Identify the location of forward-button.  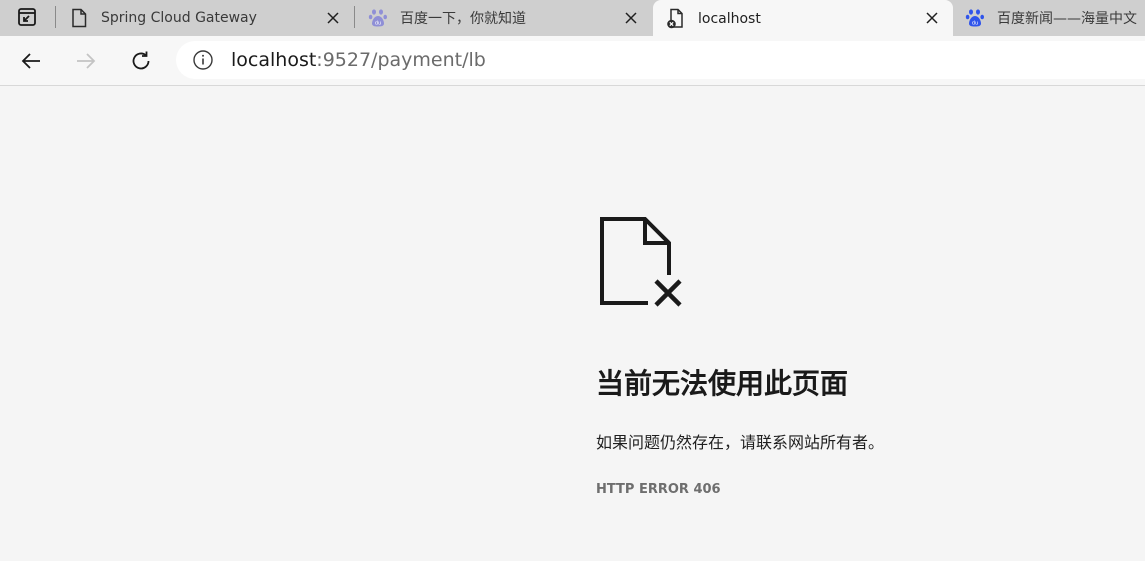
(86, 61).